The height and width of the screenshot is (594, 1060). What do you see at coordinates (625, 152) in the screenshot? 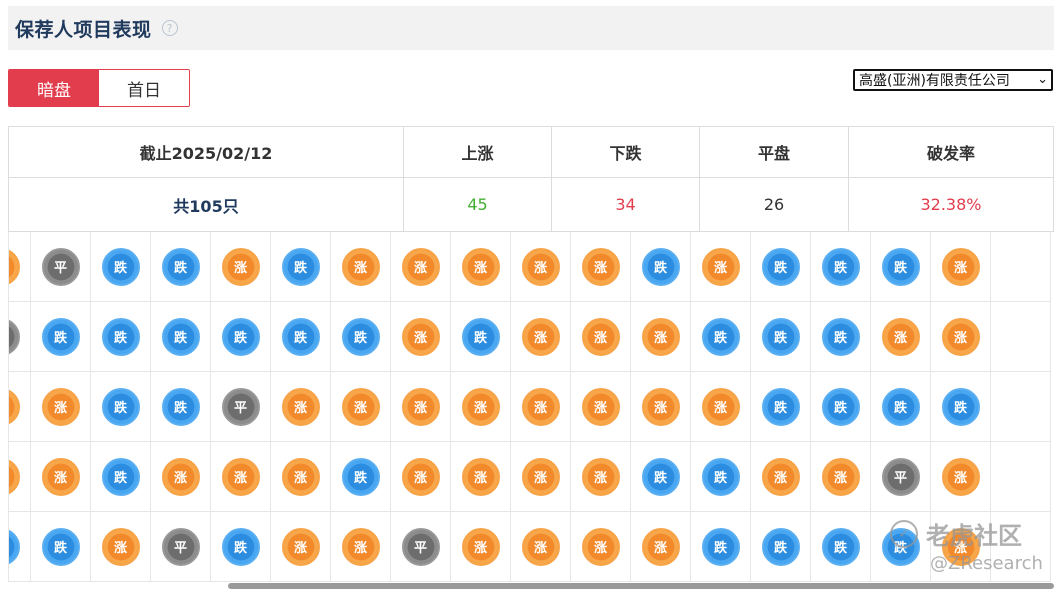
I see `summary-header-down: 下跌` at bounding box center [625, 152].